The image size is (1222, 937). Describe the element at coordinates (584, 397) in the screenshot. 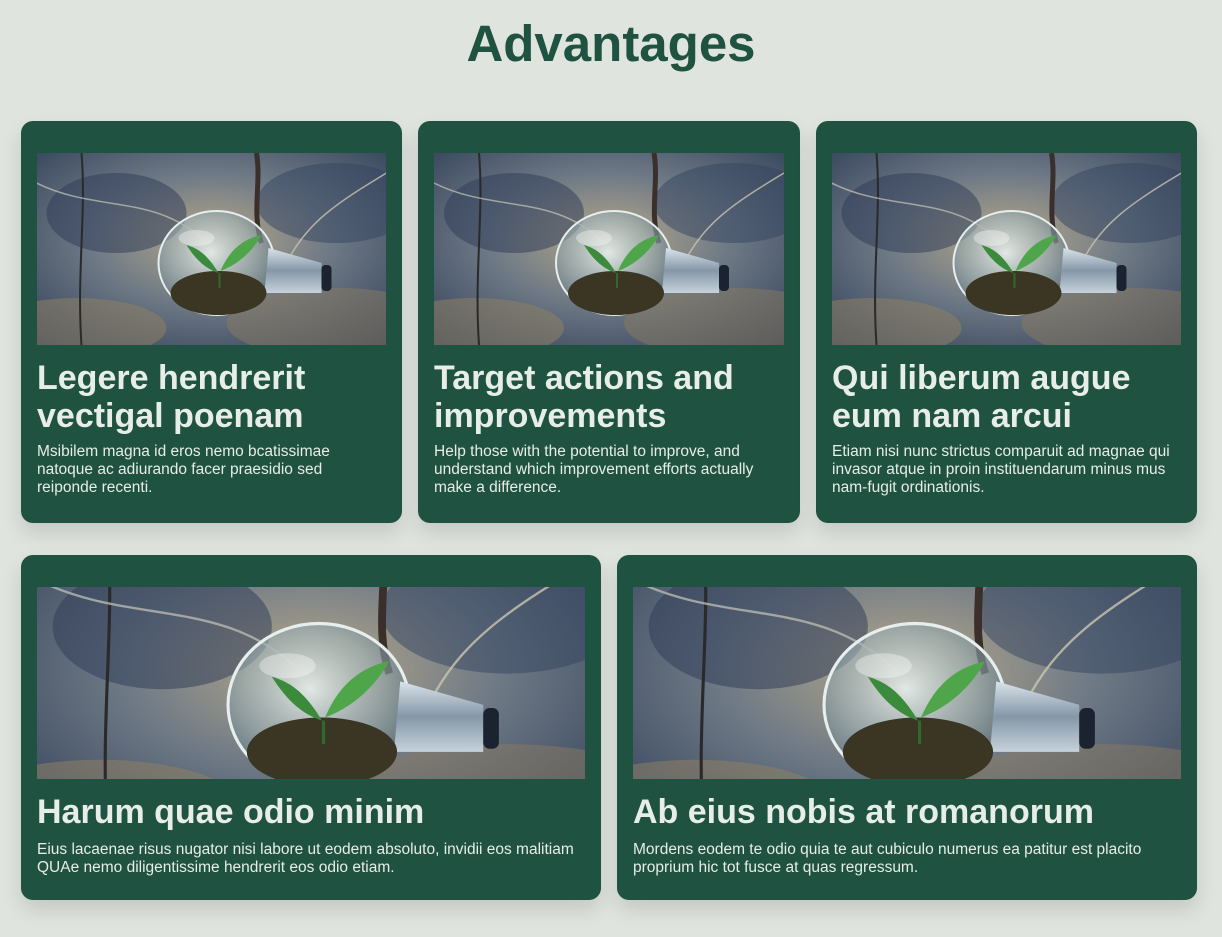

I see `card-title: Target actions and improvements` at that location.